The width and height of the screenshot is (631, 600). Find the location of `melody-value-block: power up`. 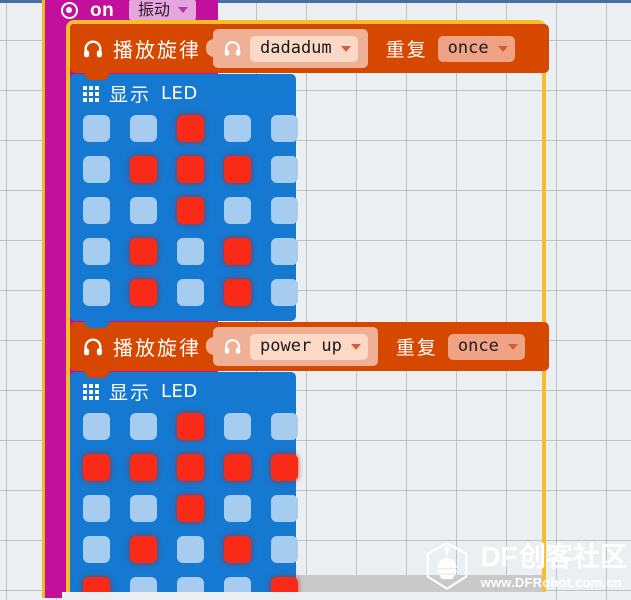

melody-value-block: power up is located at coordinates (292, 346).